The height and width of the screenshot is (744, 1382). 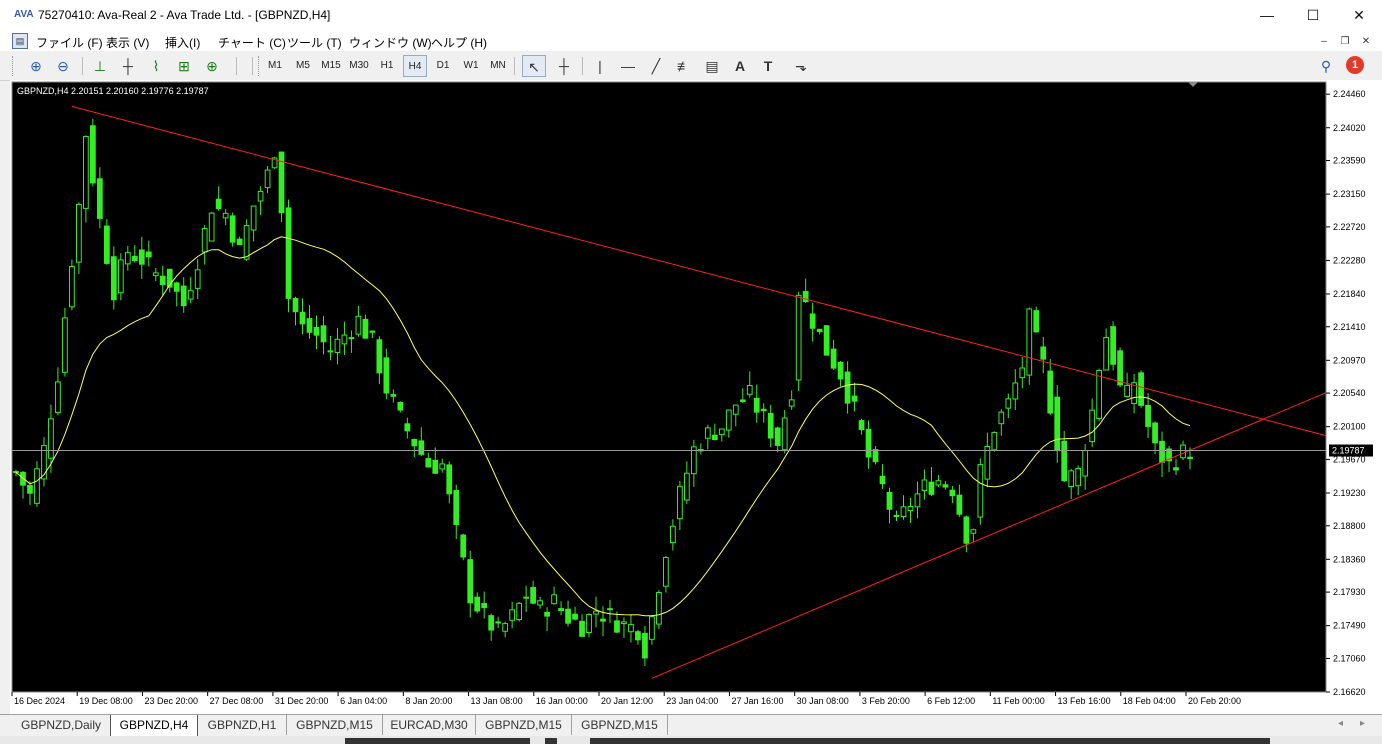 I want to click on arrows-icon: ⬎, so click(x=801, y=66).